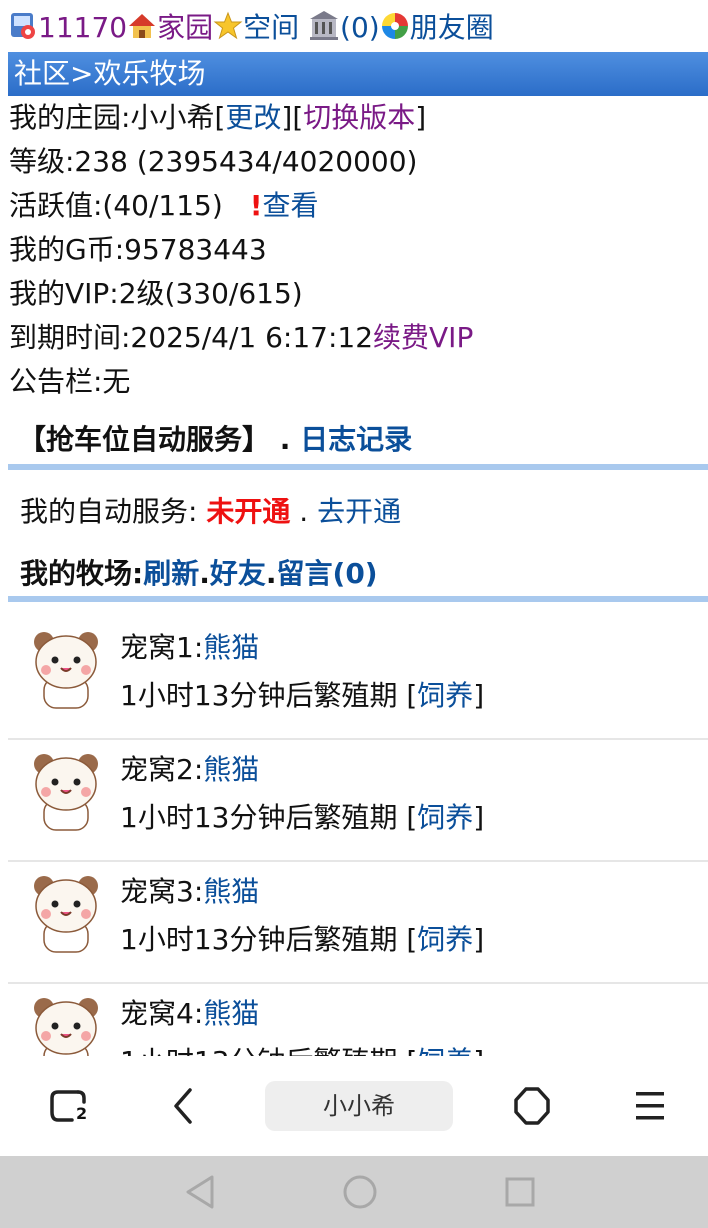 The height and width of the screenshot is (1228, 708). Describe the element at coordinates (359, 117) in the screenshot. I see `switch-version-link: 切换版本` at that location.